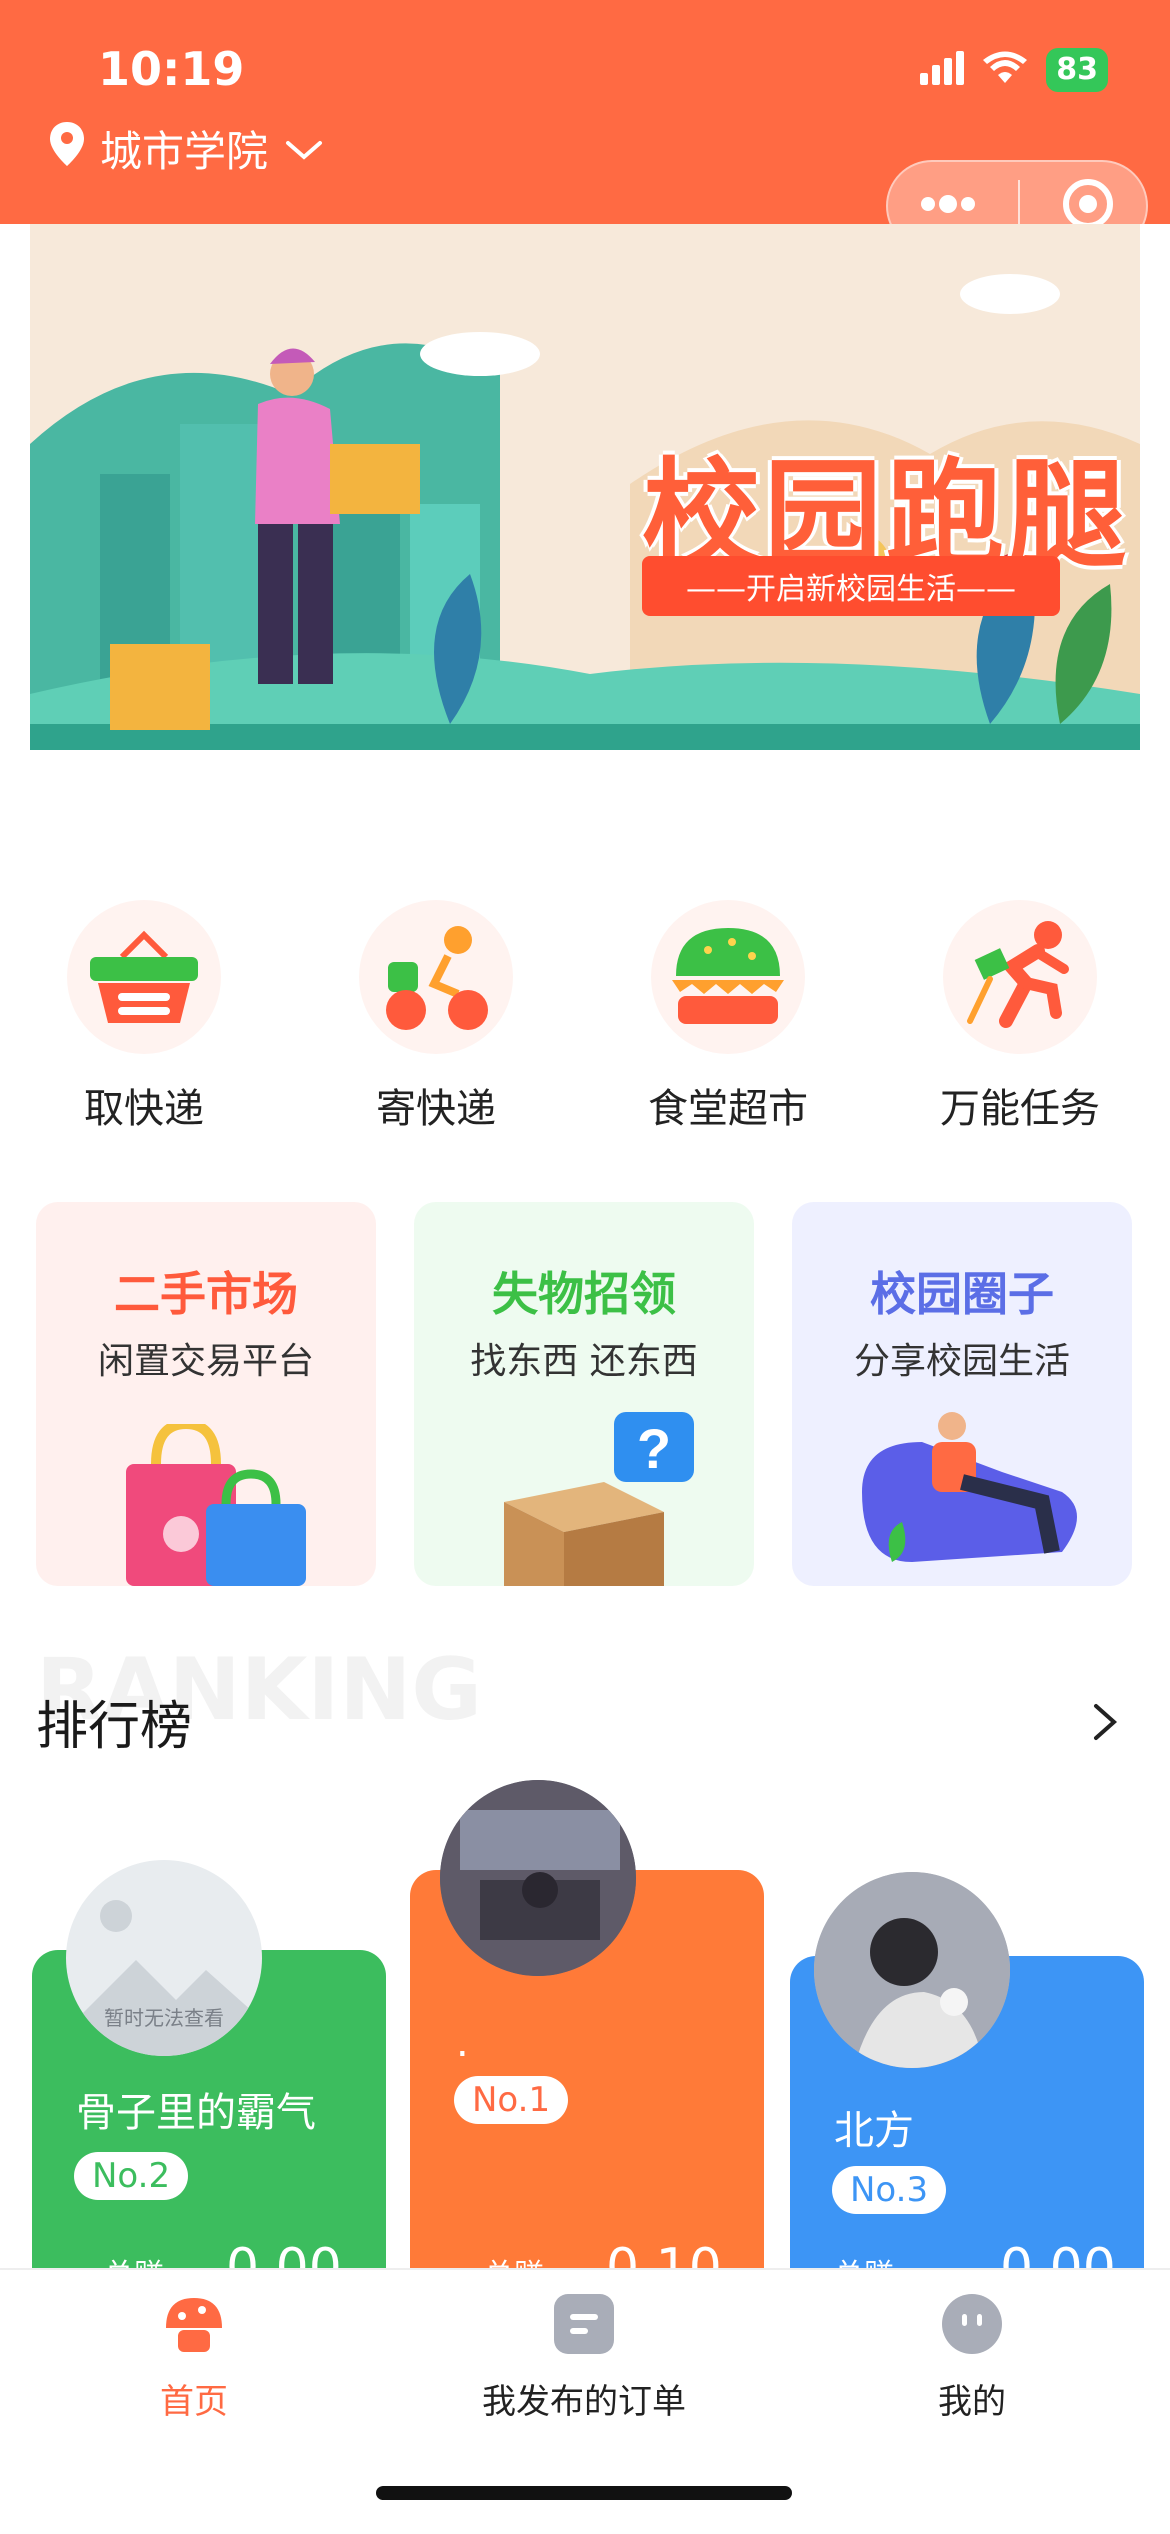 The height and width of the screenshot is (2534, 1170). What do you see at coordinates (972, 2324) in the screenshot?
I see `profile-icon` at bounding box center [972, 2324].